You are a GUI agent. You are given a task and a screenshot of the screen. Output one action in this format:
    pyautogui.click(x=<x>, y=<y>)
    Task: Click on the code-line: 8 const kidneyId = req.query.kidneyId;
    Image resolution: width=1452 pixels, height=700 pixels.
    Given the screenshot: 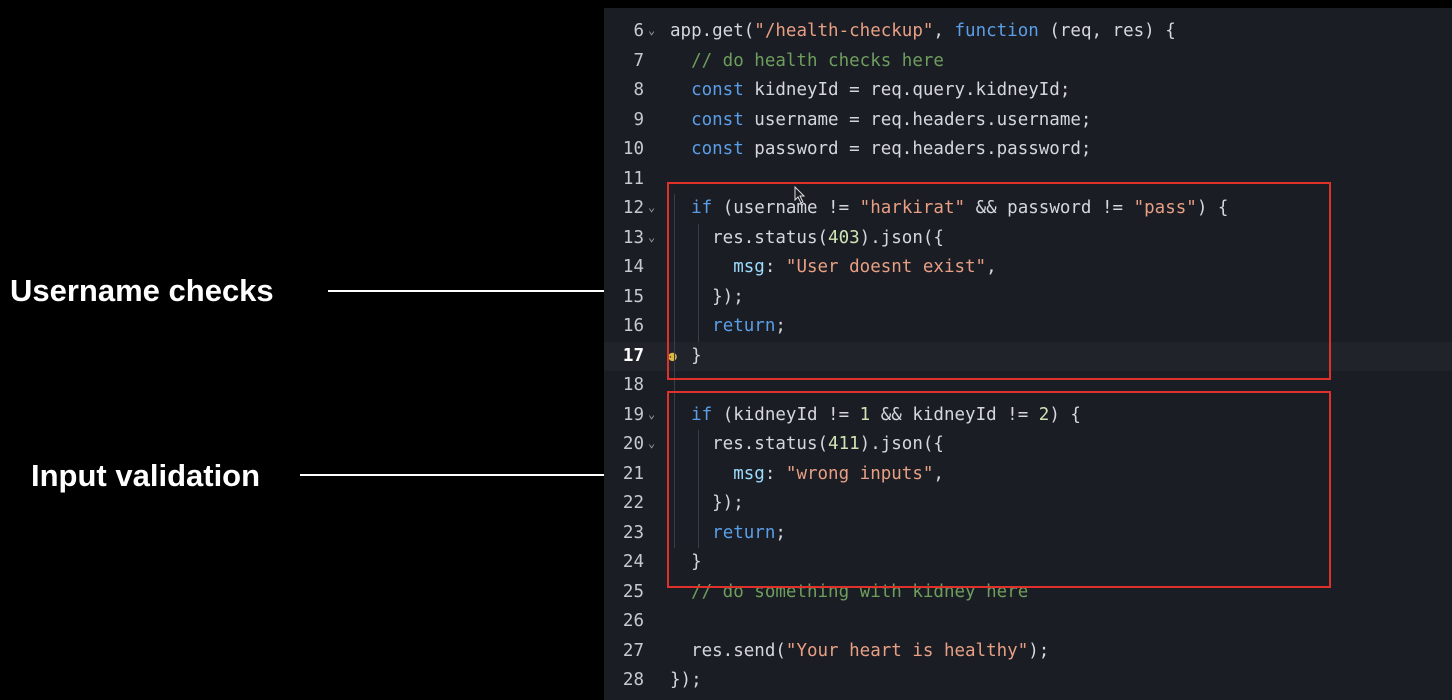 What is the action you would take?
    pyautogui.click(x=1028, y=90)
    